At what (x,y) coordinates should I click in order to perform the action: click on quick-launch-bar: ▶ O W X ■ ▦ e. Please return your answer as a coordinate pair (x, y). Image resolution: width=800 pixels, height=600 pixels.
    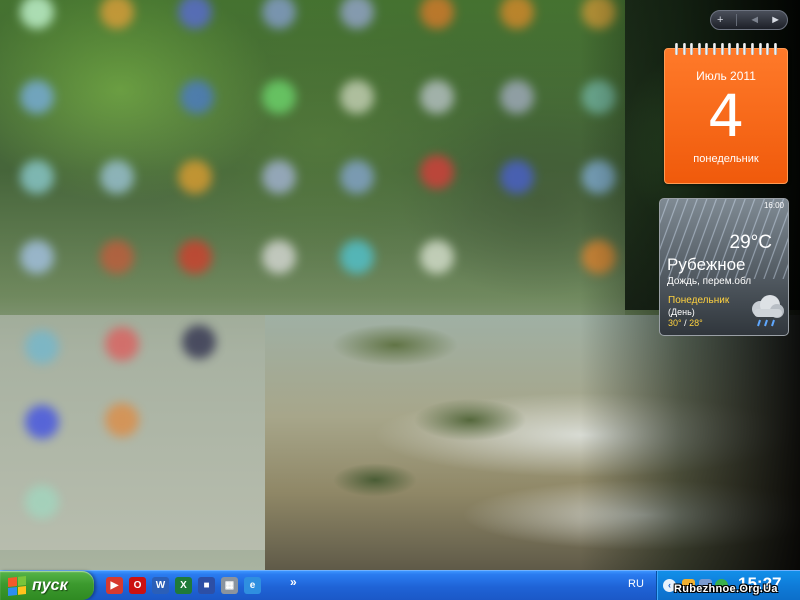
    Looking at the image, I should click on (183, 585).